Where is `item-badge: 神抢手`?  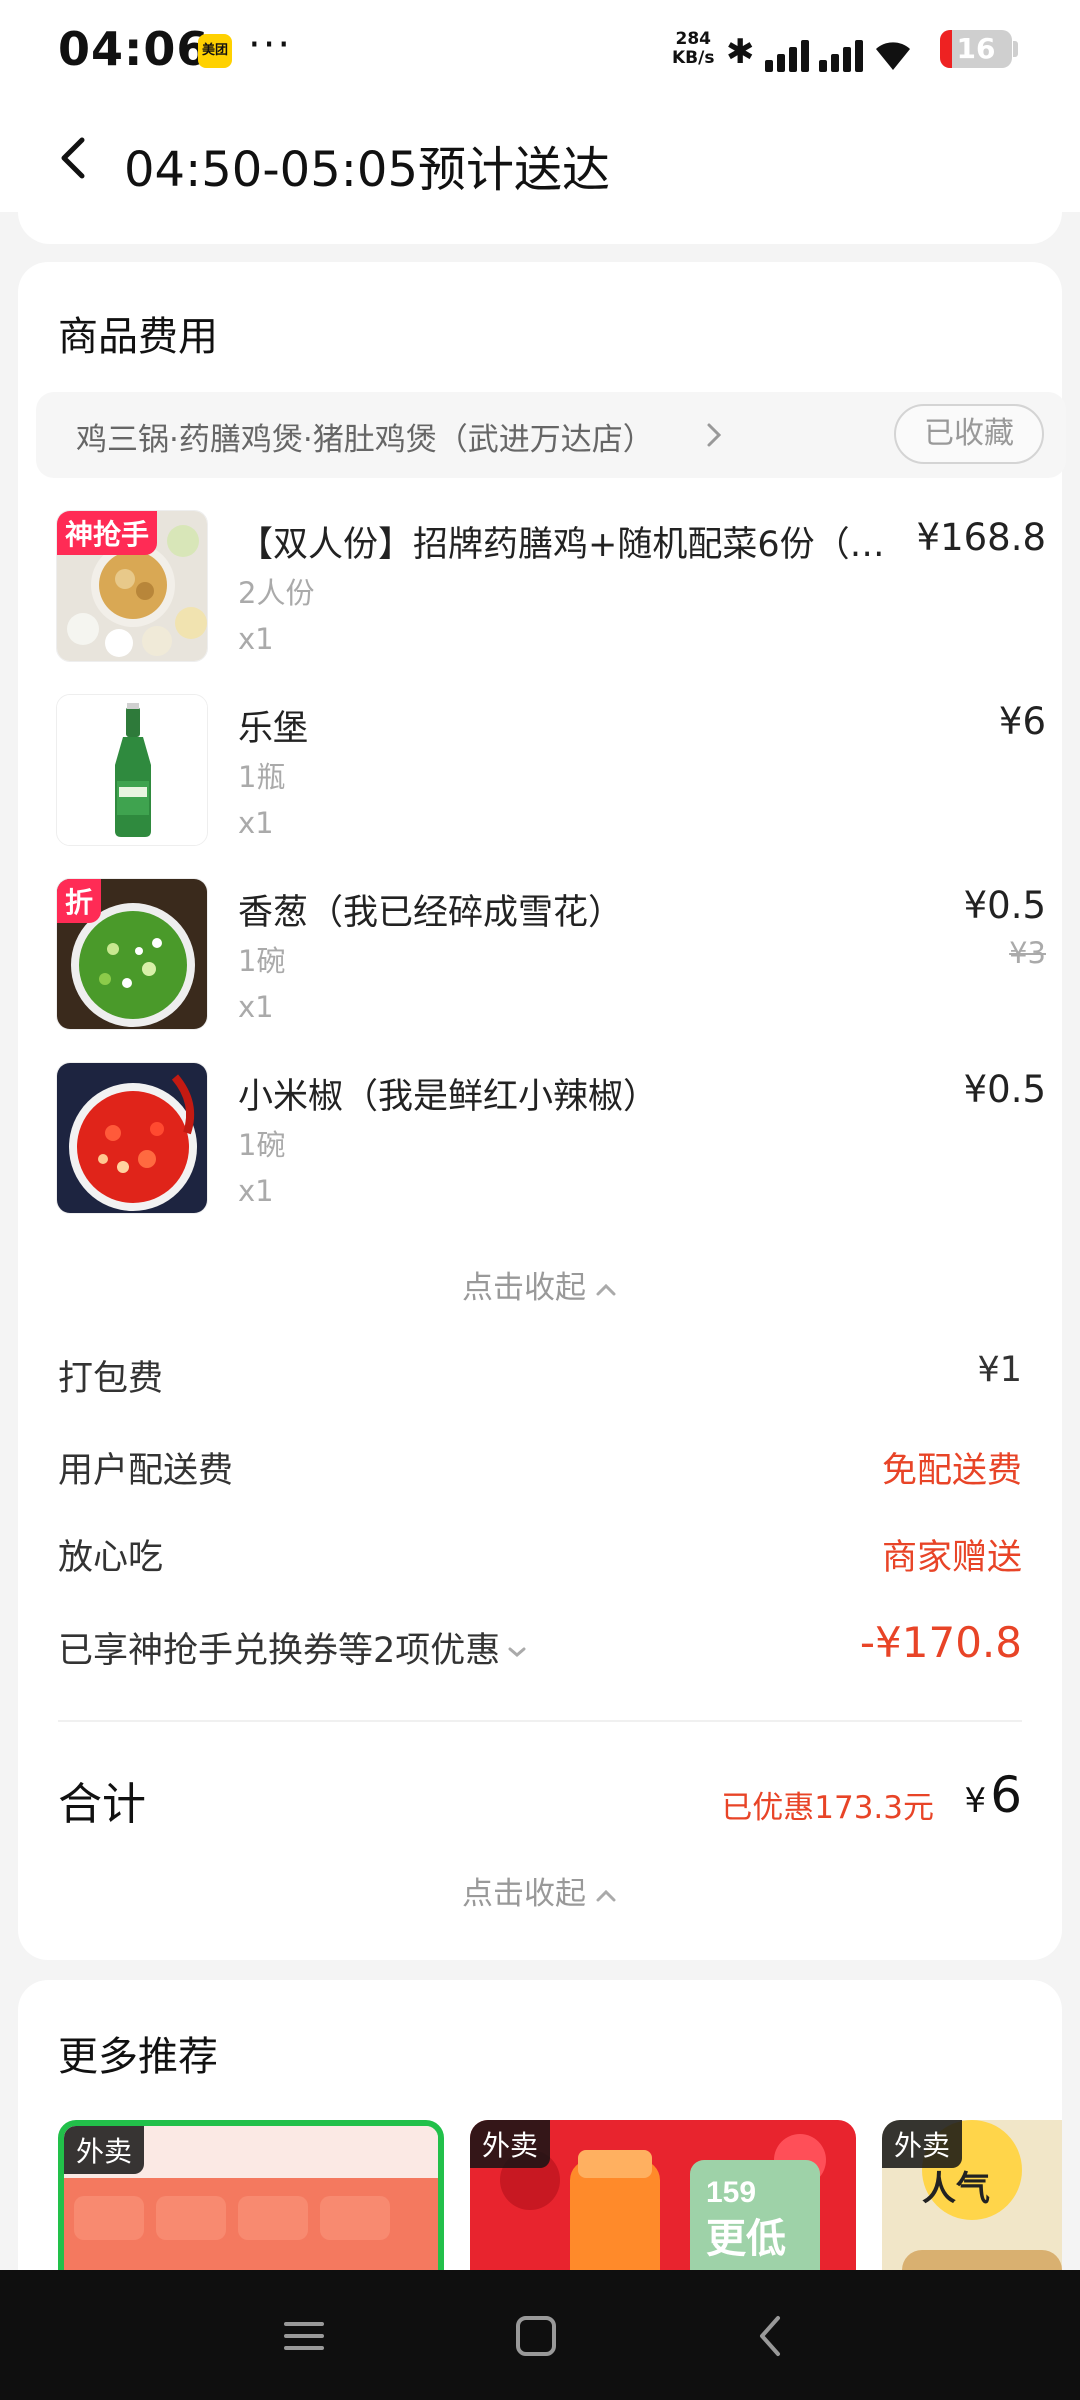
item-badge: 神抢手 is located at coordinates (107, 533).